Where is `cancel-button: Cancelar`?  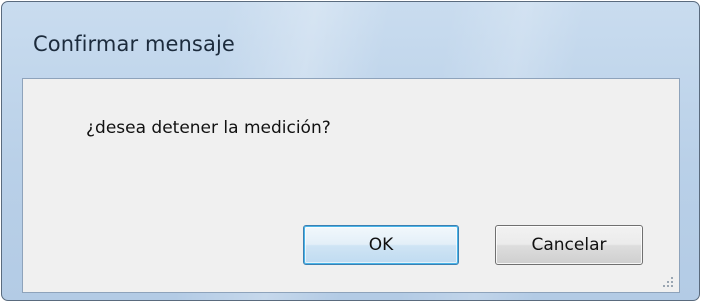
cancel-button: Cancelar is located at coordinates (569, 245).